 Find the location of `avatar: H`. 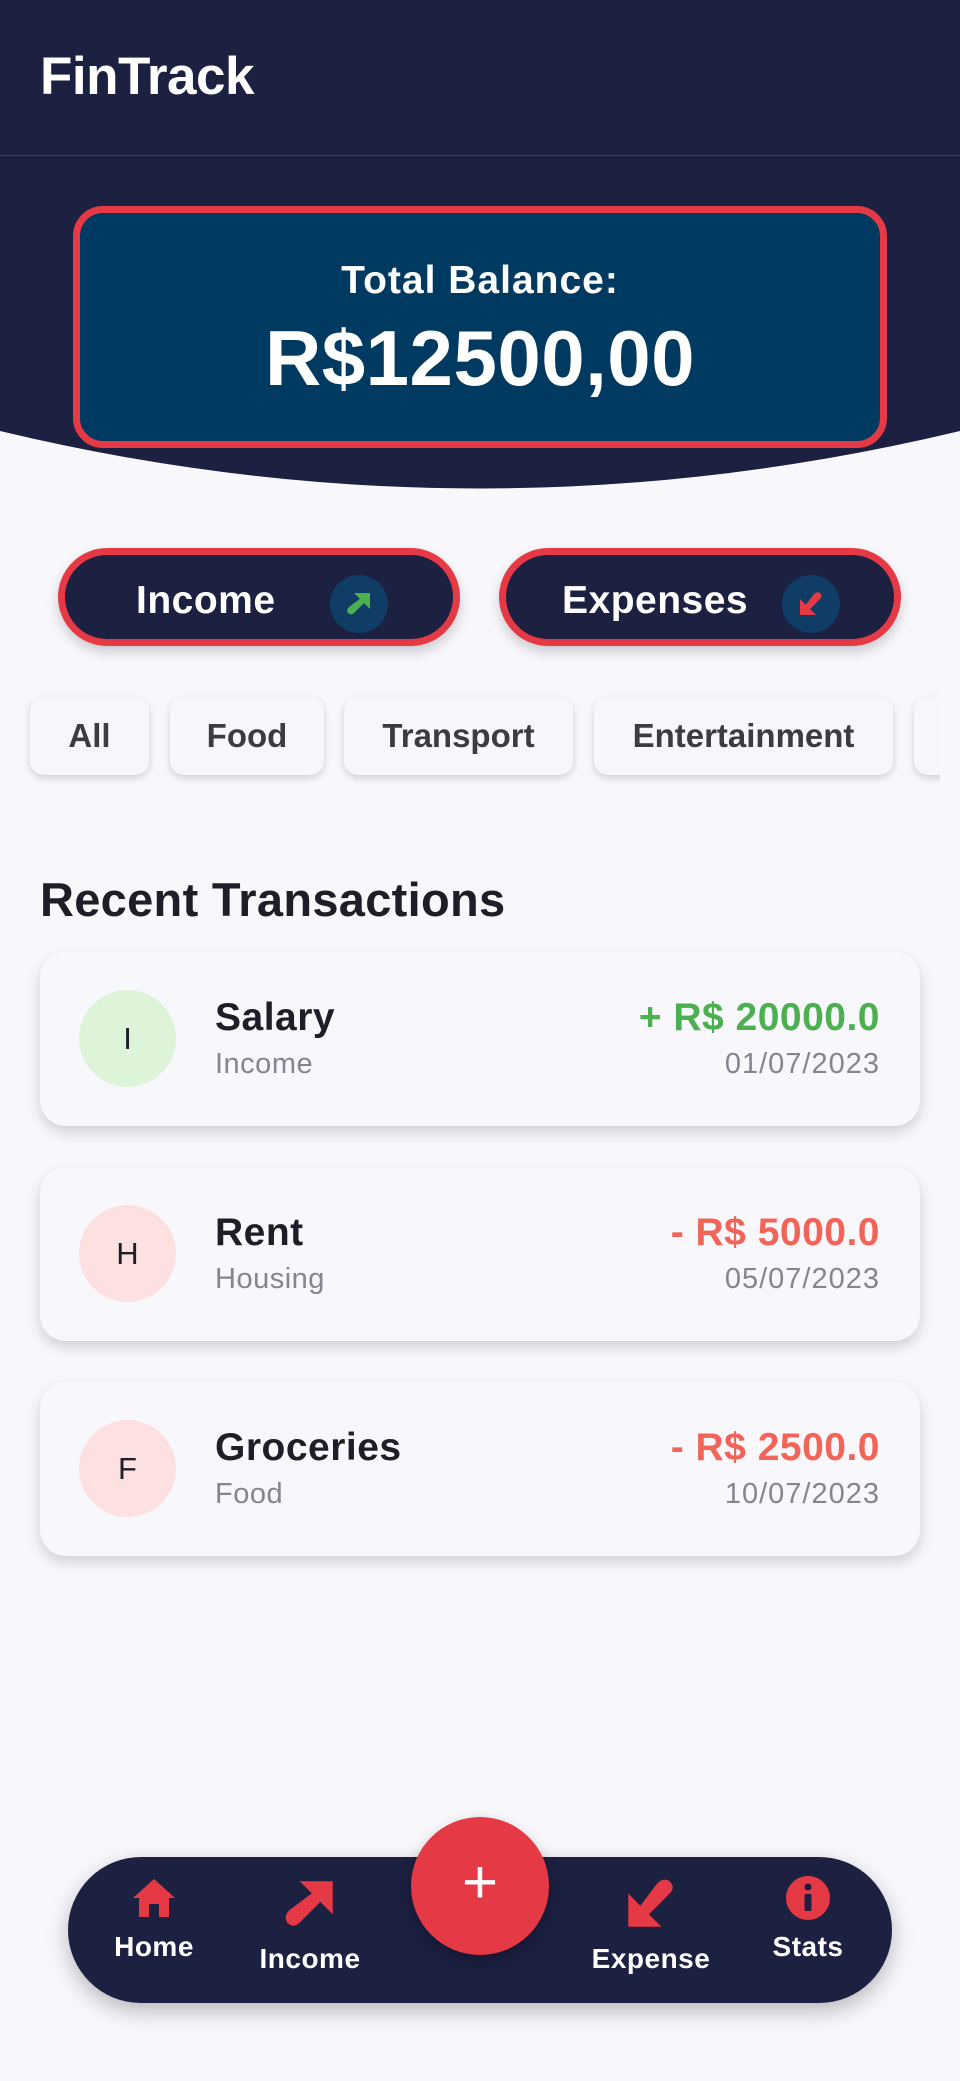

avatar: H is located at coordinates (127, 1253).